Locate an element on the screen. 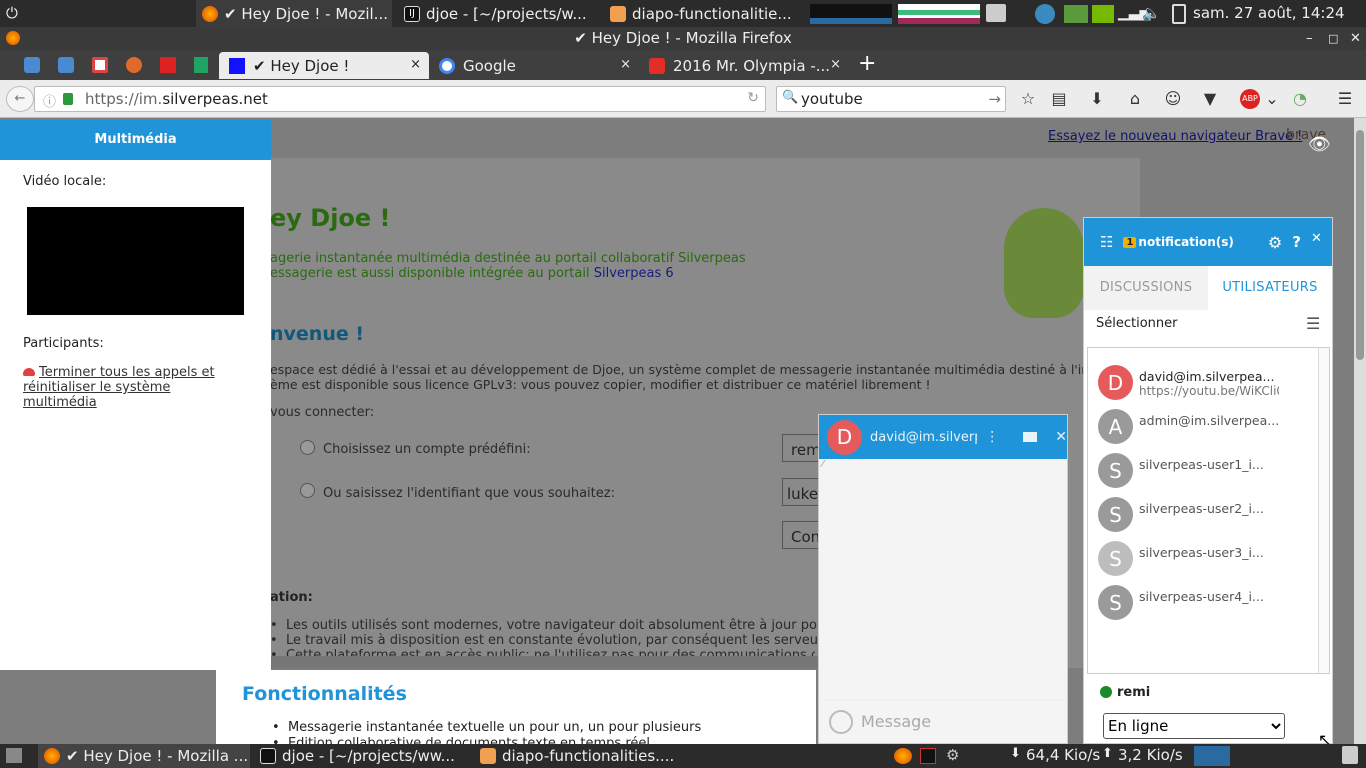  select-label: Sélectionner is located at coordinates (1137, 323).